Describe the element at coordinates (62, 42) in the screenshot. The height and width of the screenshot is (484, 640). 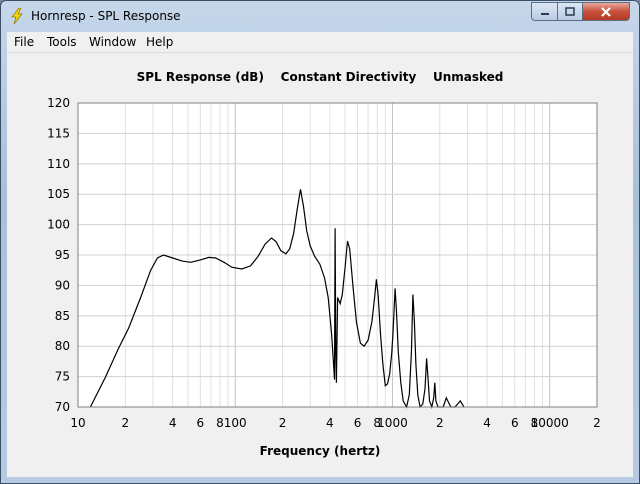
I see `menu-tools: Tools` at that location.